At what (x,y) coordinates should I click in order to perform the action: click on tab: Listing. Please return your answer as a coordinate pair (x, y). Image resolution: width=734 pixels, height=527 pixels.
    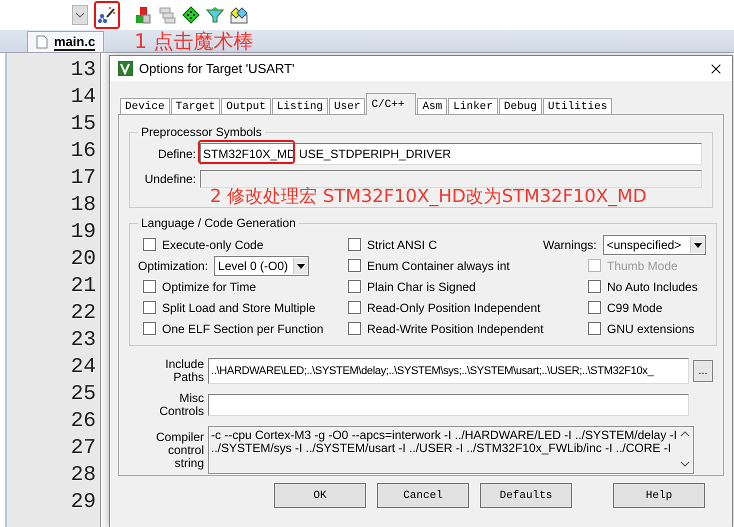
    Looking at the image, I should click on (300, 106).